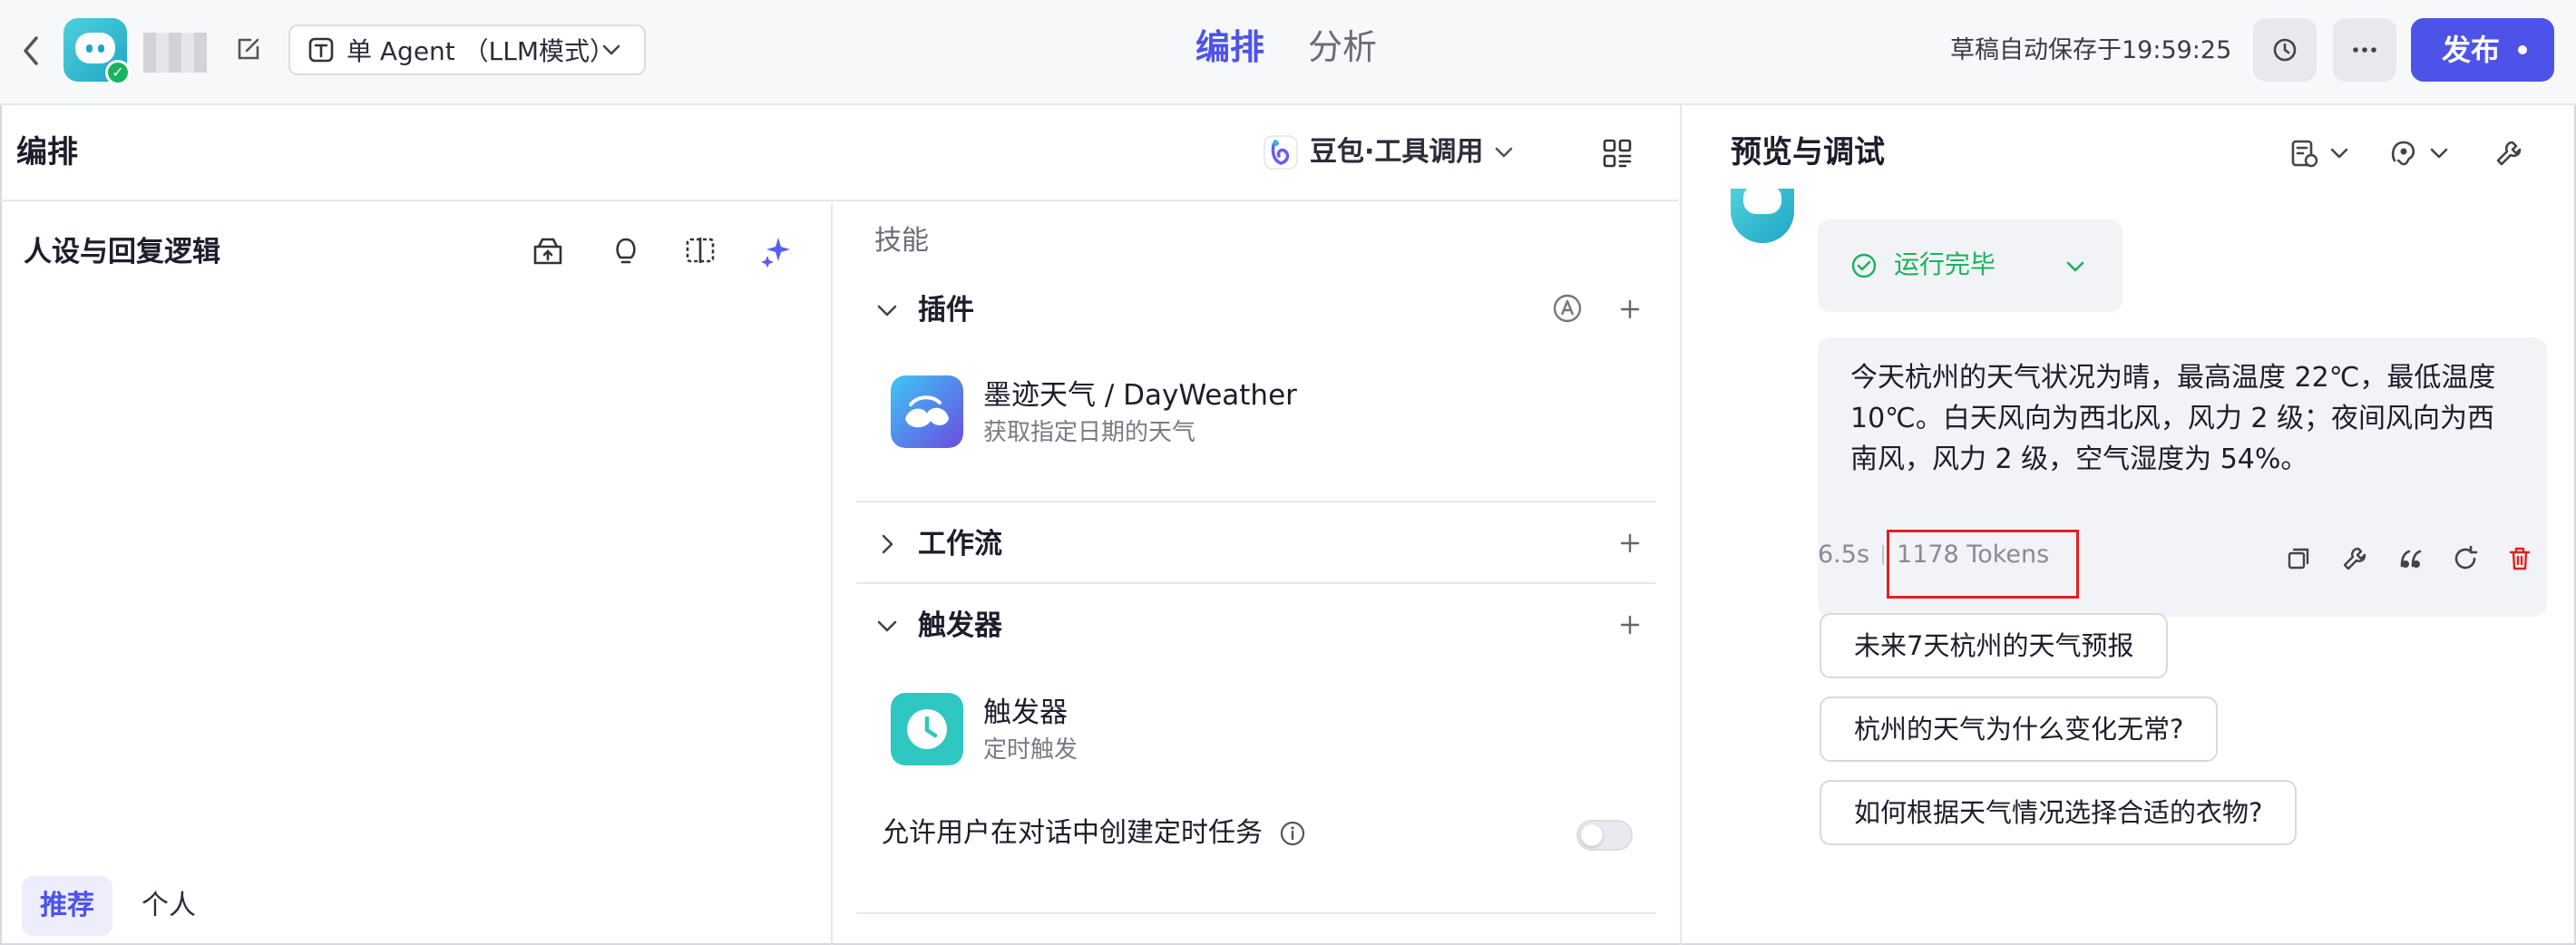  Describe the element at coordinates (1256, 729) in the screenshot. I see `trigger-item: 触发器 定时触发` at that location.